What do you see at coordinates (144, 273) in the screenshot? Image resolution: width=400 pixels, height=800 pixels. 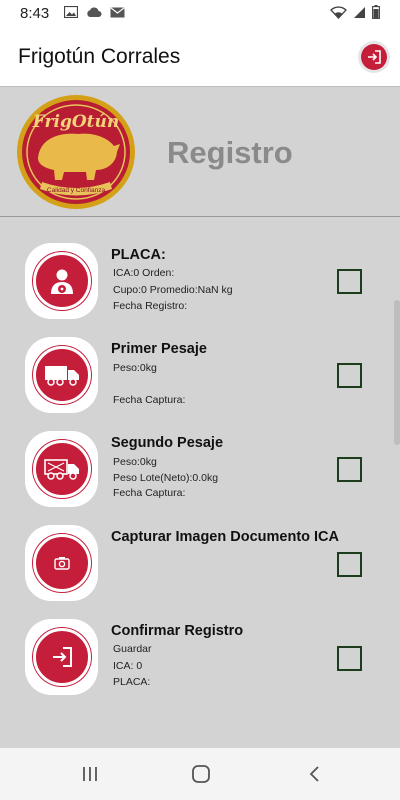 I see `step-detail: ICA:0 Orden:` at bounding box center [144, 273].